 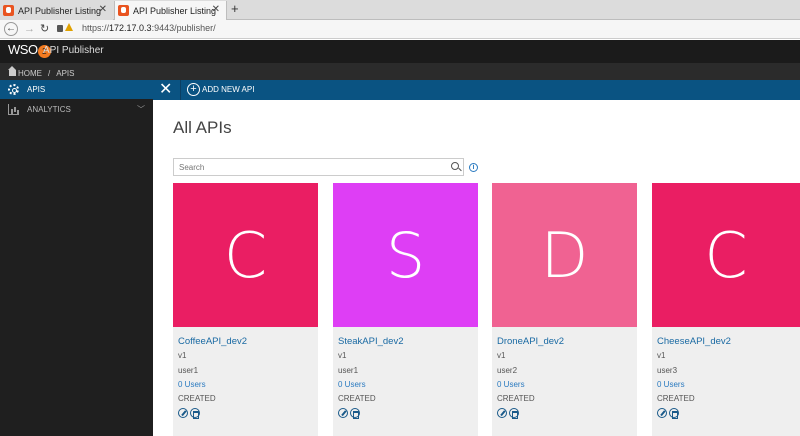 I want to click on sidebar-item-analytics: ANALYTICS ﹀, so click(x=76, y=109).